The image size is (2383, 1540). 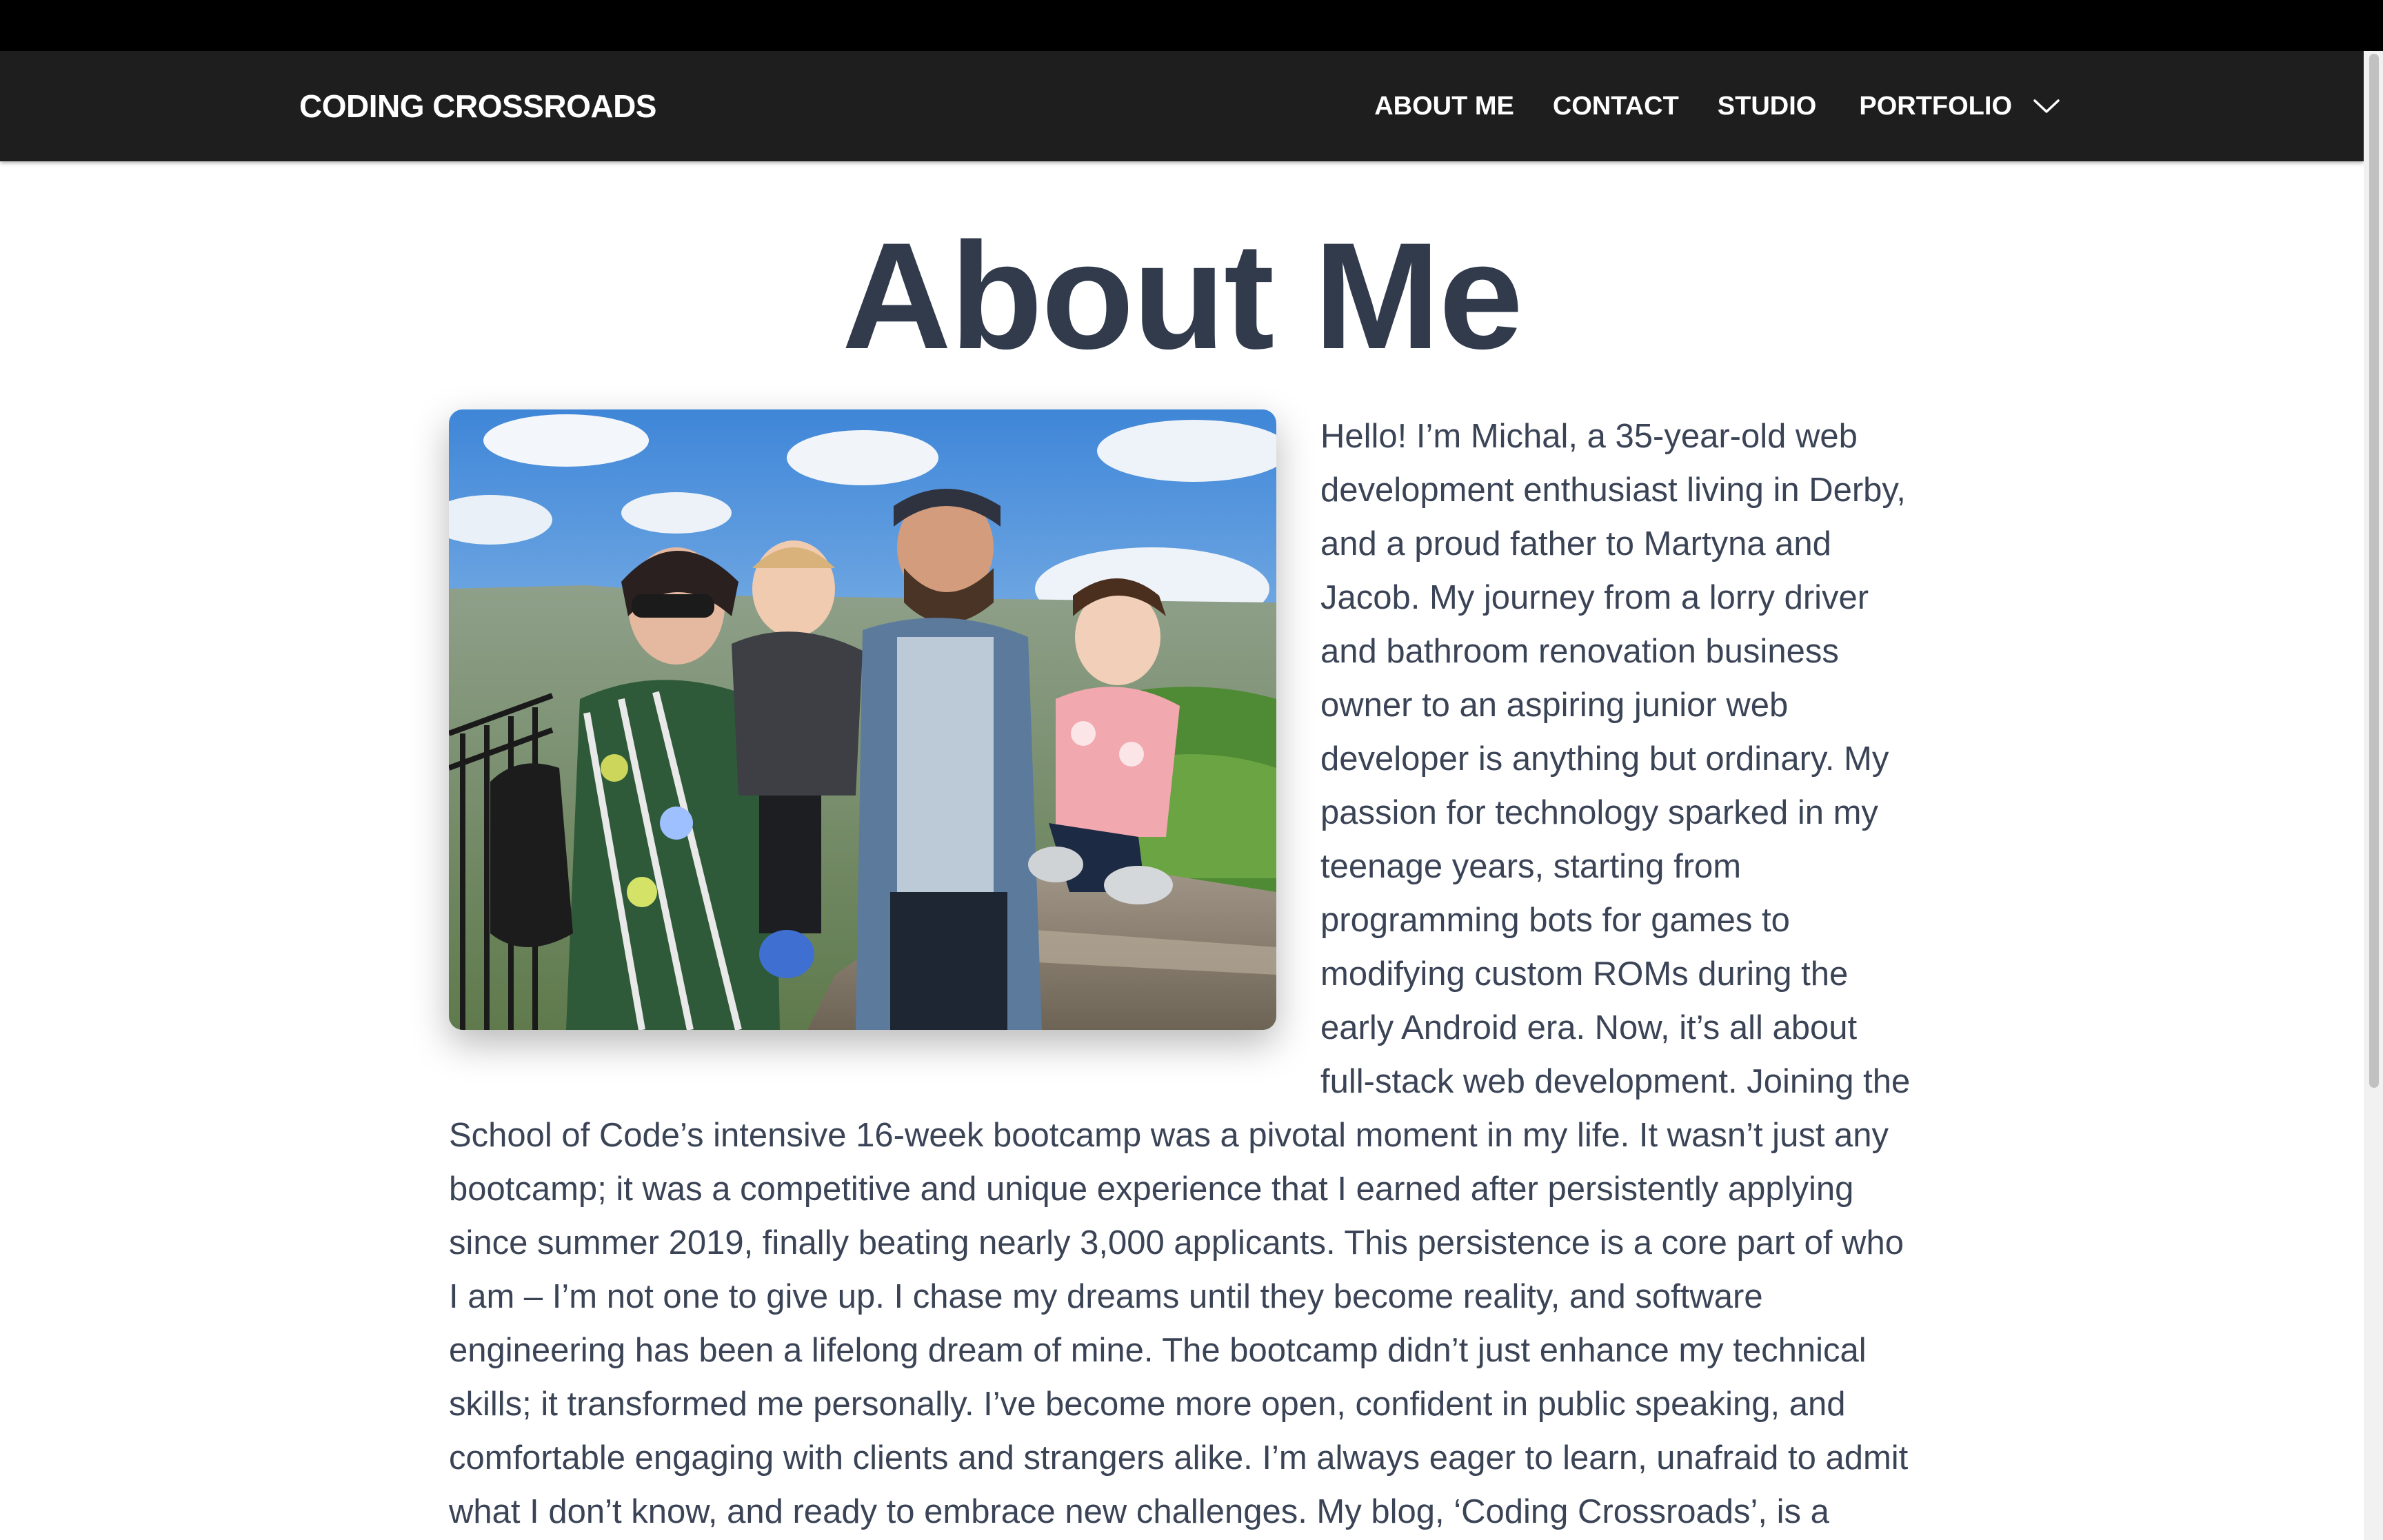 I want to click on site-brand: CODING CROSSROADS, so click(x=477, y=106).